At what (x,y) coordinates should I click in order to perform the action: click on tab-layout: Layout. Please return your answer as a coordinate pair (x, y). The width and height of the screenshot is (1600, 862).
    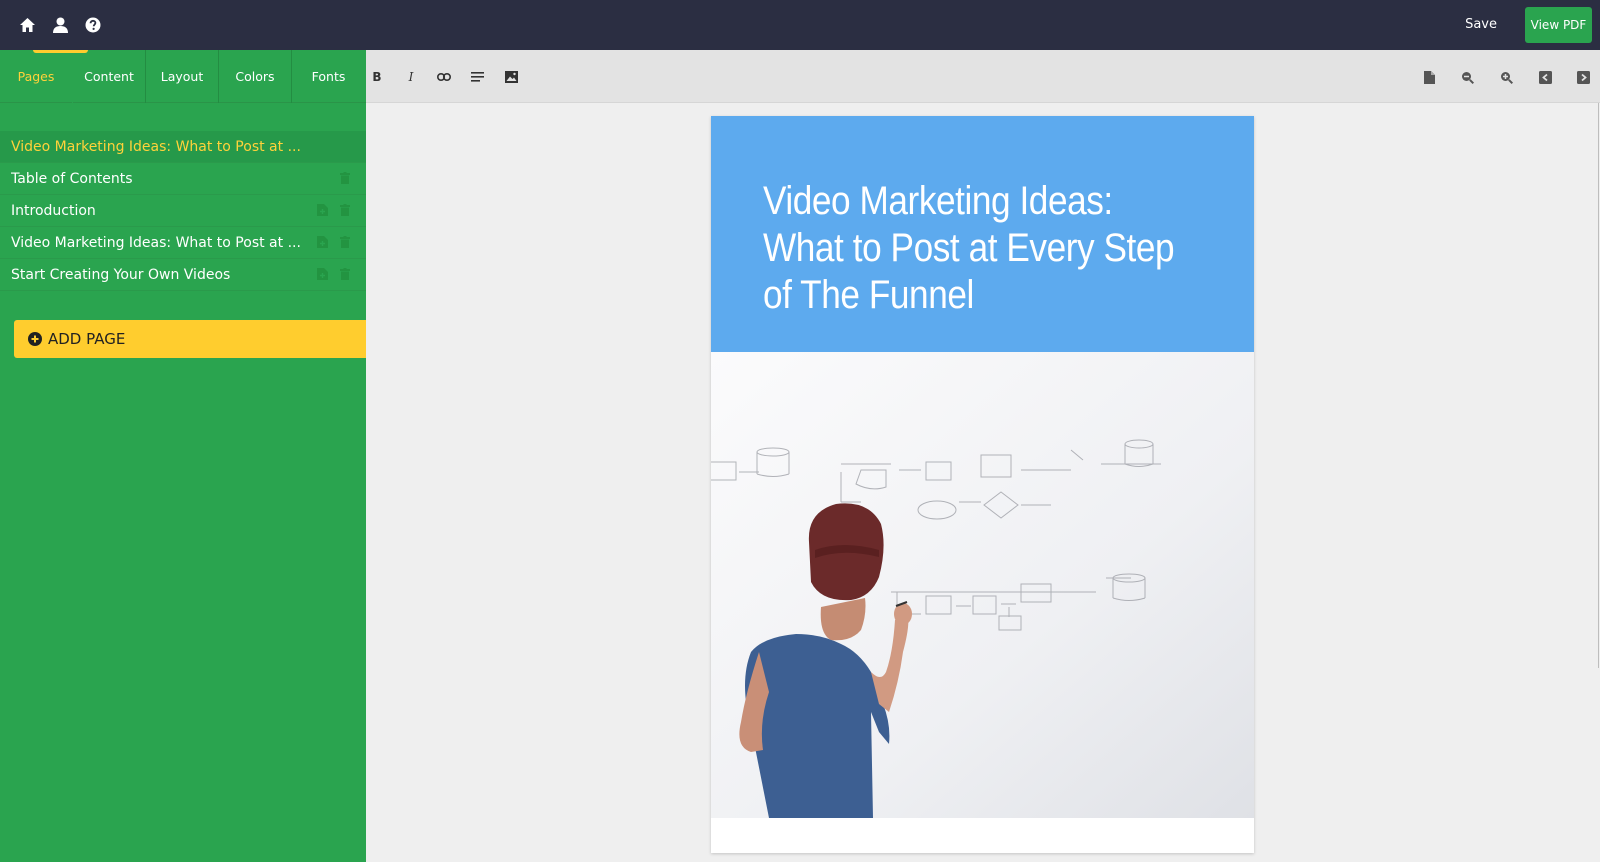
    Looking at the image, I should click on (182, 76).